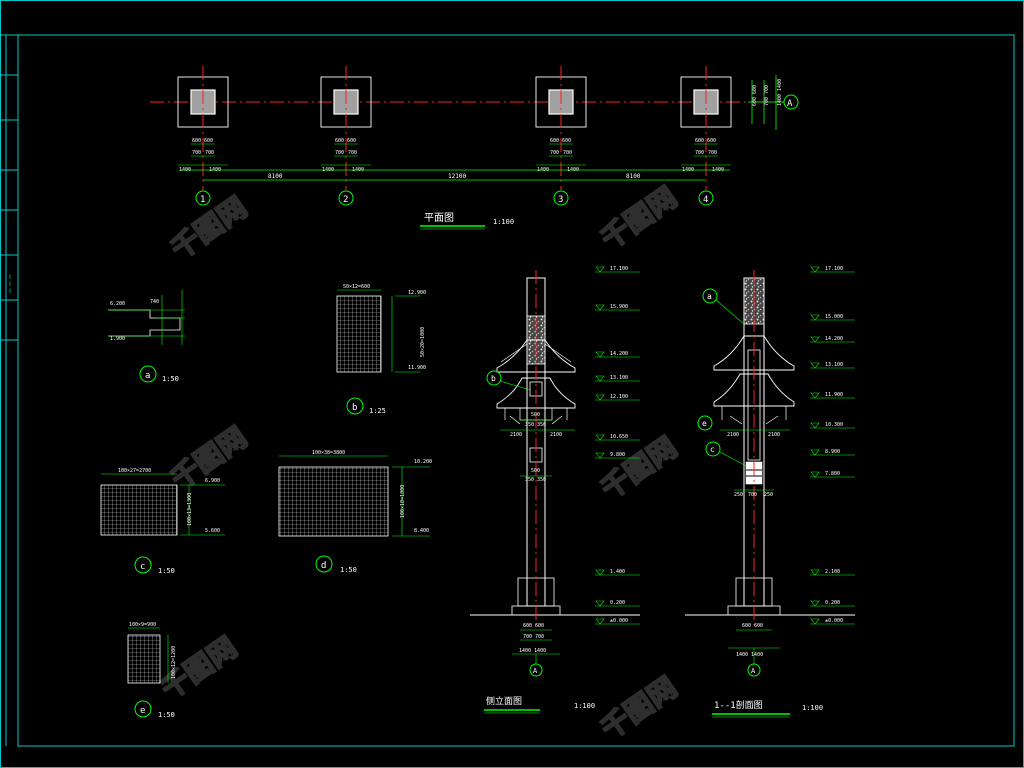 The width and height of the screenshot is (1024, 768). Describe the element at coordinates (619, 437) in the screenshot. I see `elev-level-value: 10.650` at that location.